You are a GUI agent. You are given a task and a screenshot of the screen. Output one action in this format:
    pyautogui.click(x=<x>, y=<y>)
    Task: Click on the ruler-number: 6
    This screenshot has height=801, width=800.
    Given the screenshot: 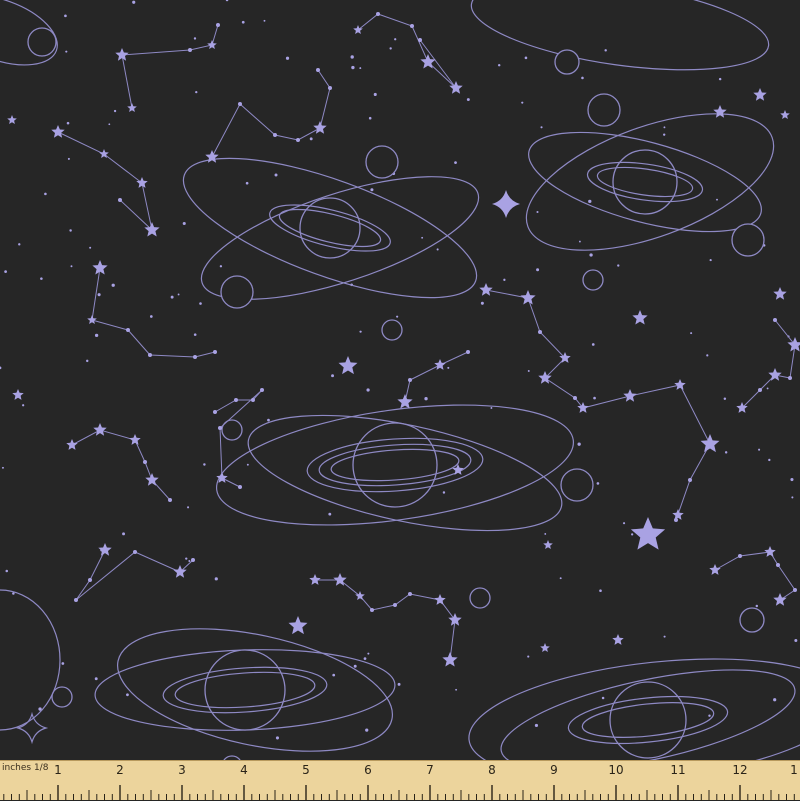 What is the action you would take?
    pyautogui.click(x=368, y=770)
    